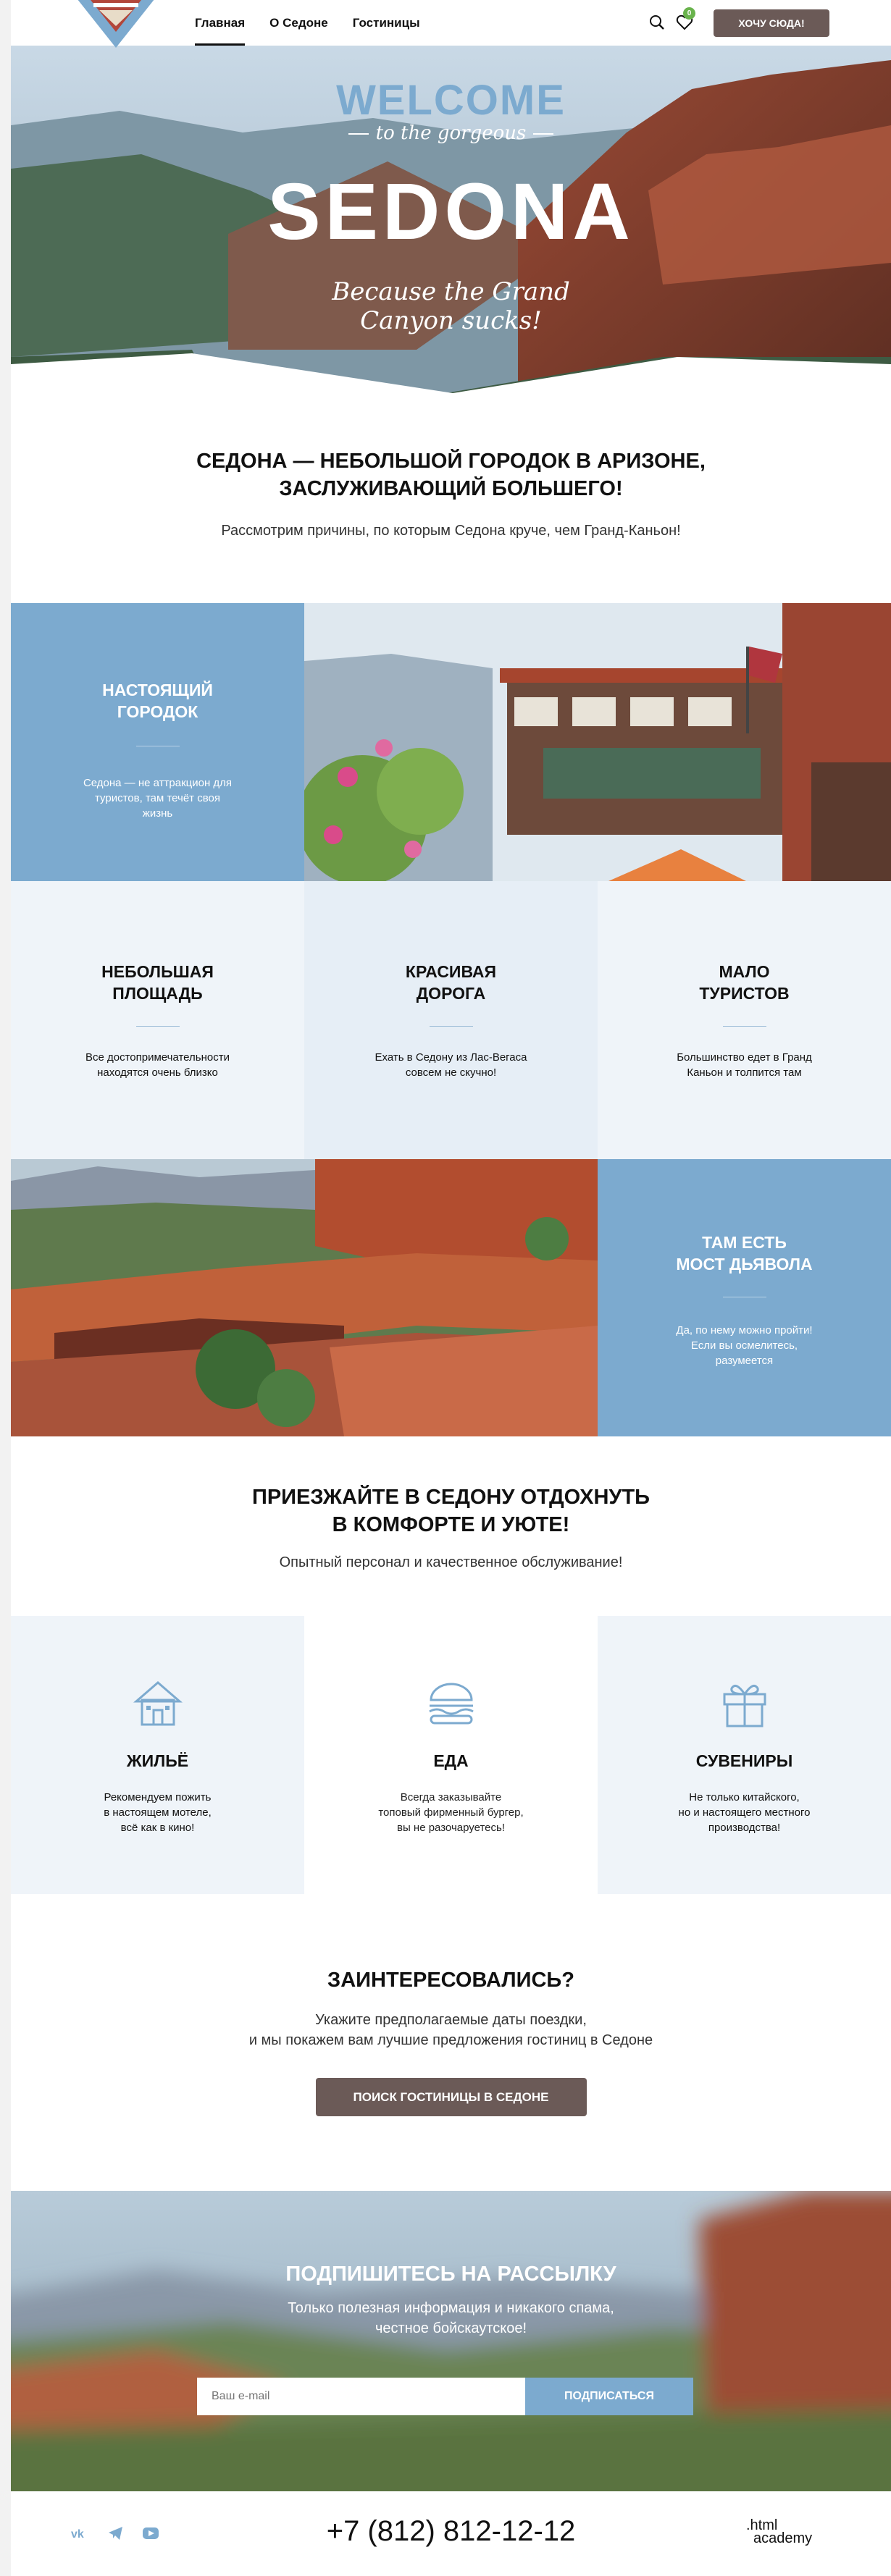 The image size is (891, 2576). I want to click on email-input, so click(361, 2396).